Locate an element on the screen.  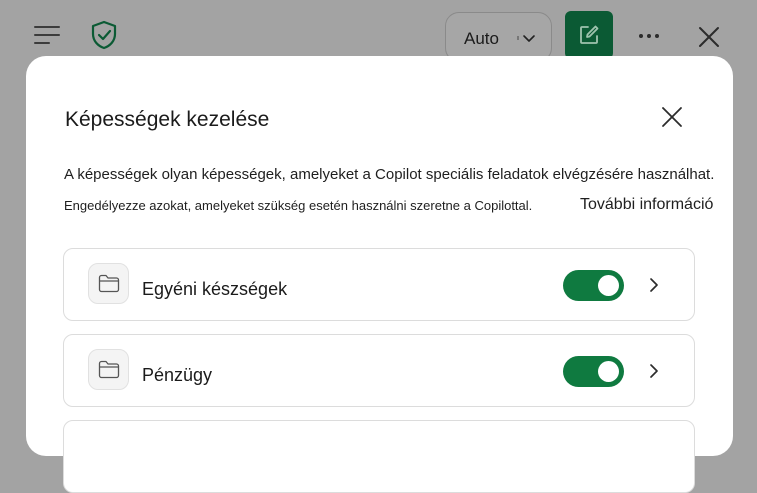
new-chat-button is located at coordinates (589, 35).